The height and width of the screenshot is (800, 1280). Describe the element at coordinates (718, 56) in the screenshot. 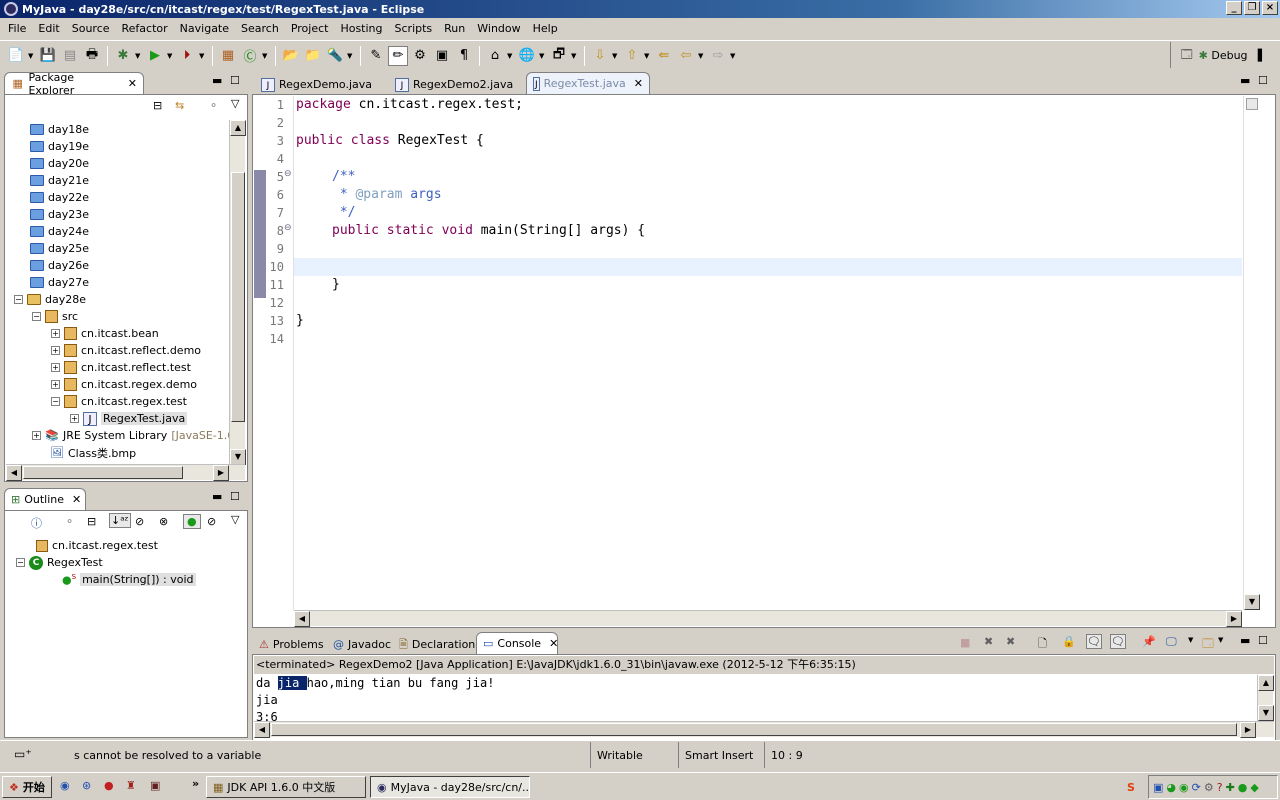

I see `forward-icon: ⇨` at that location.